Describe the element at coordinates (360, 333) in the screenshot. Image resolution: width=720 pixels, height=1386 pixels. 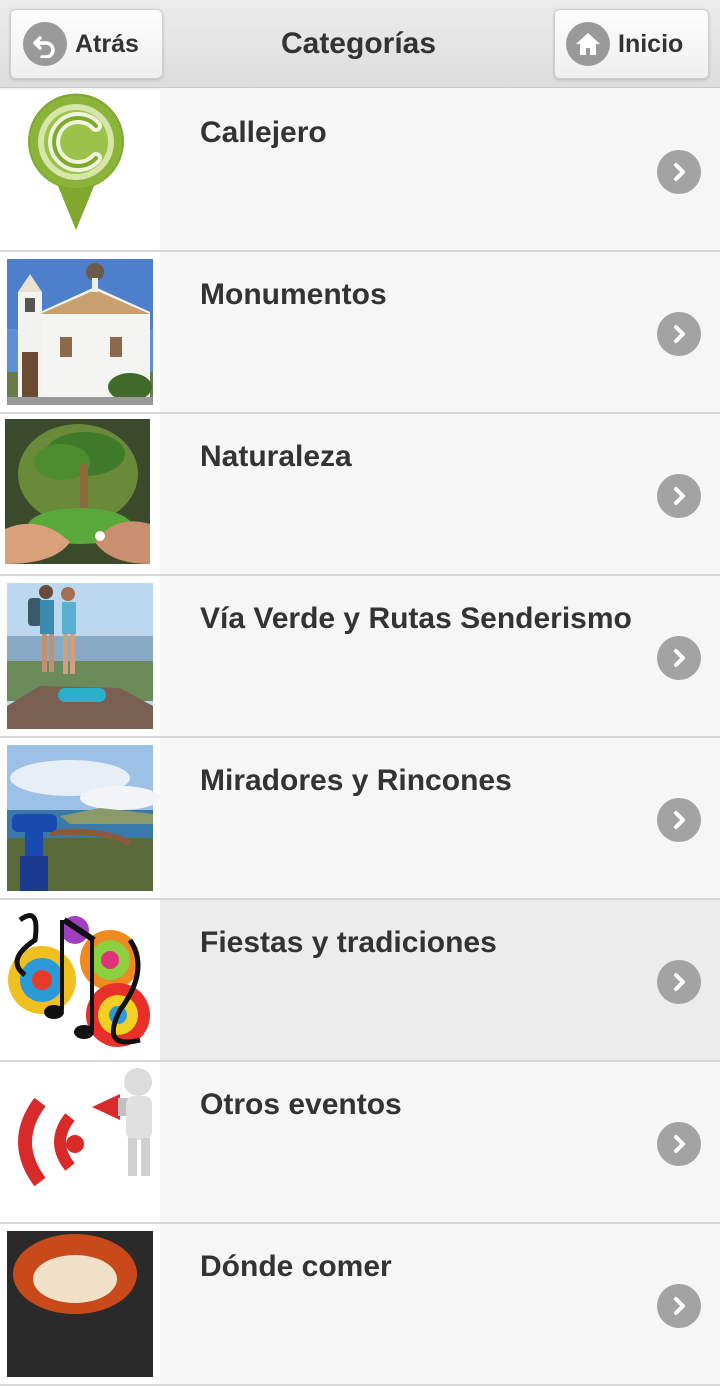
I see `category-row-monumentos: Monumentos` at that location.